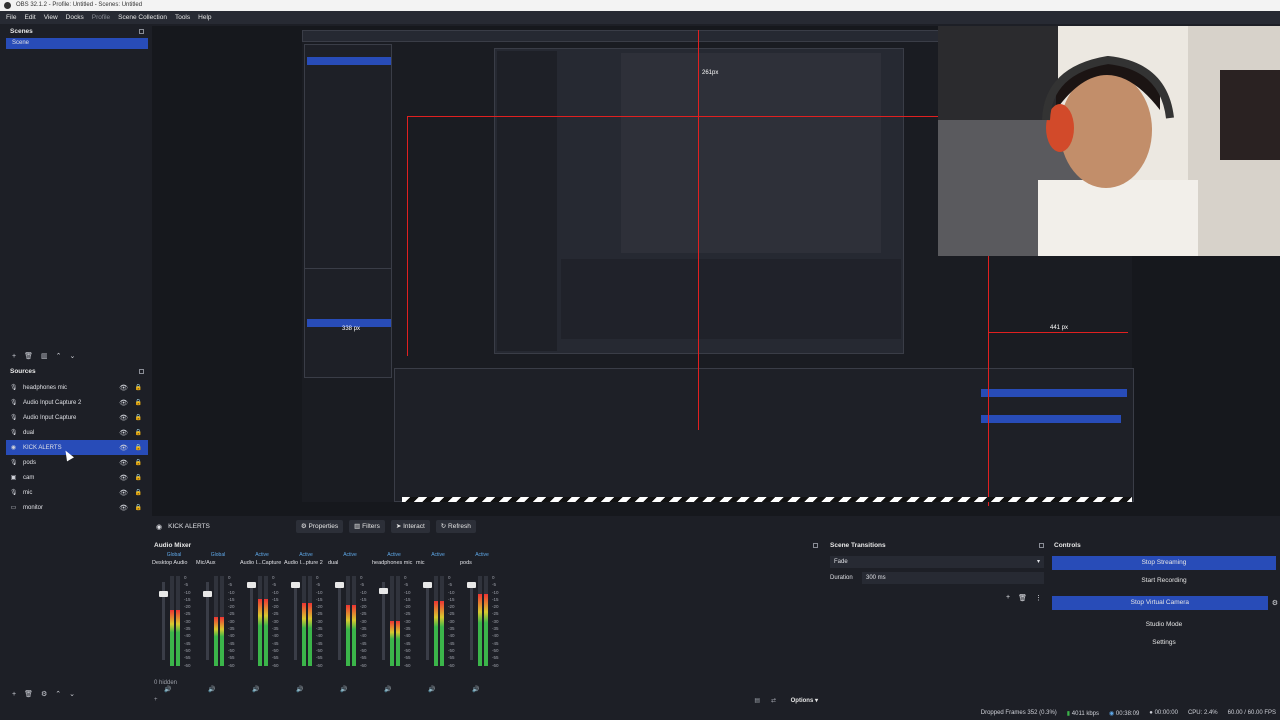  Describe the element at coordinates (1164, 625) in the screenshot. I see `studio-mode-button: Studio Mode` at that location.